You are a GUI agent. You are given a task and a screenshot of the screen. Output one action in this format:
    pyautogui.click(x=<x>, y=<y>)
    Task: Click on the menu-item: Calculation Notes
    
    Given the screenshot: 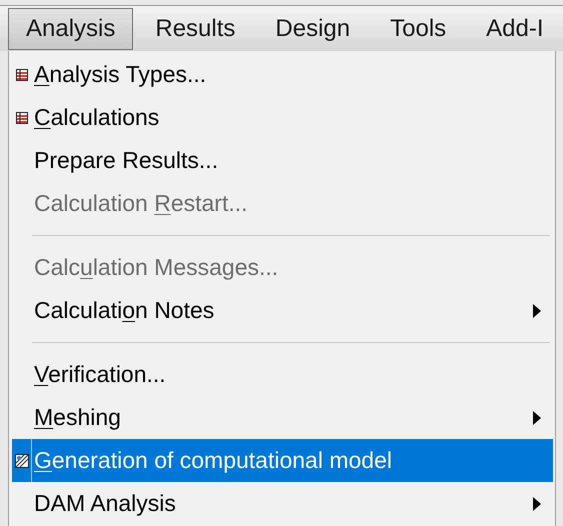 What is the action you would take?
    pyautogui.click(x=282, y=310)
    